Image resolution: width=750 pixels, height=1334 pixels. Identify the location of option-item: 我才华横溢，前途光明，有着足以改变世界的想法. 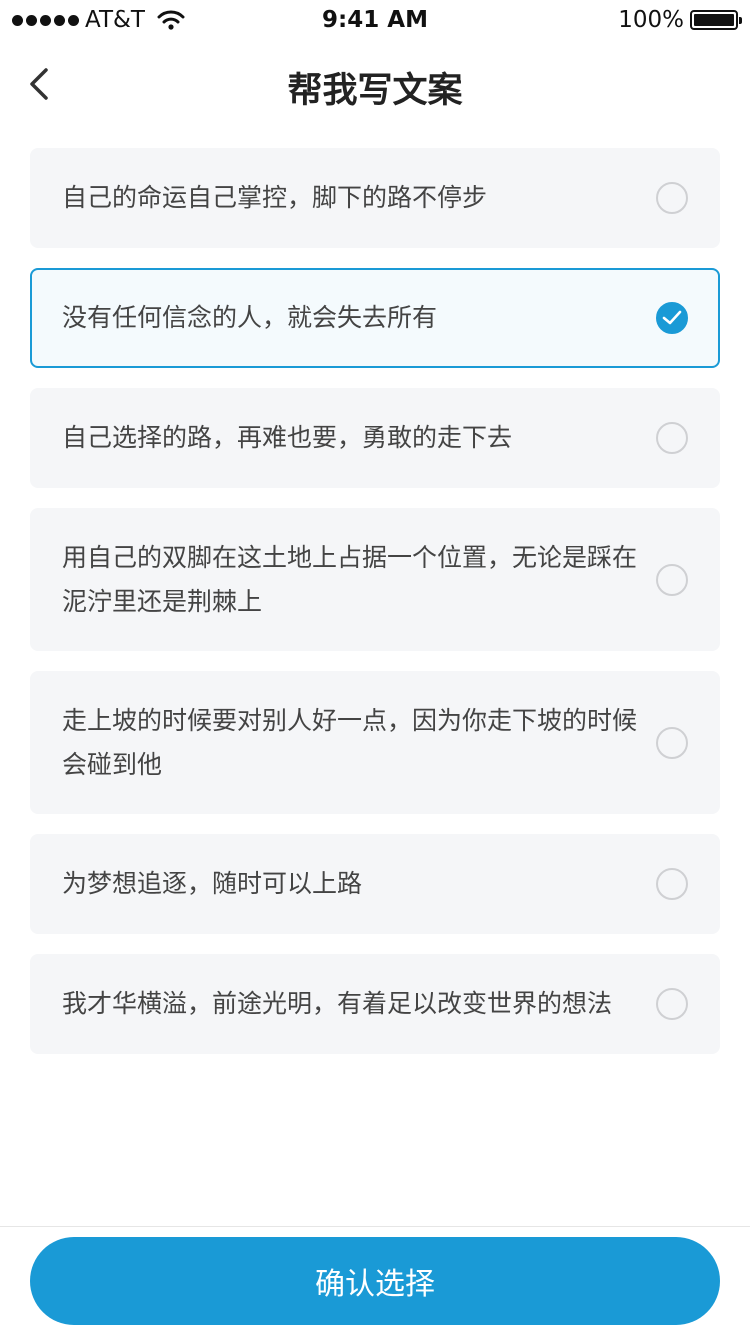
(375, 1004).